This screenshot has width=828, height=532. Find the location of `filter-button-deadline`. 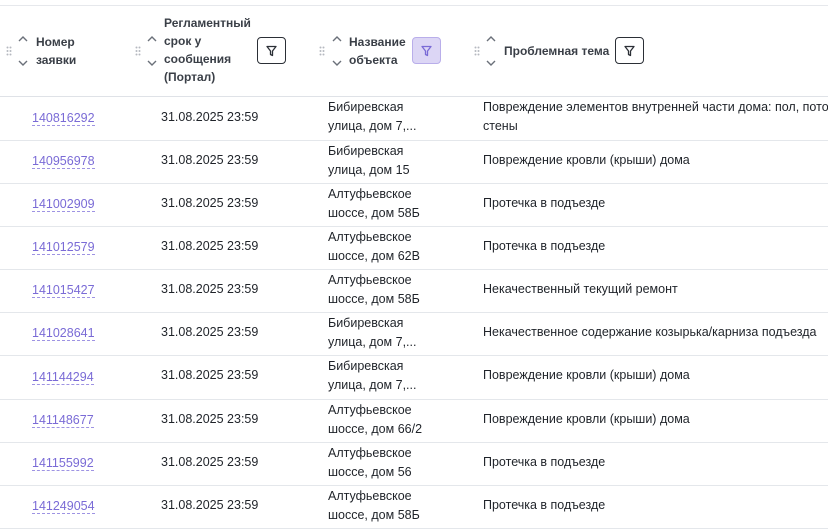

filter-button-deadline is located at coordinates (271, 50).